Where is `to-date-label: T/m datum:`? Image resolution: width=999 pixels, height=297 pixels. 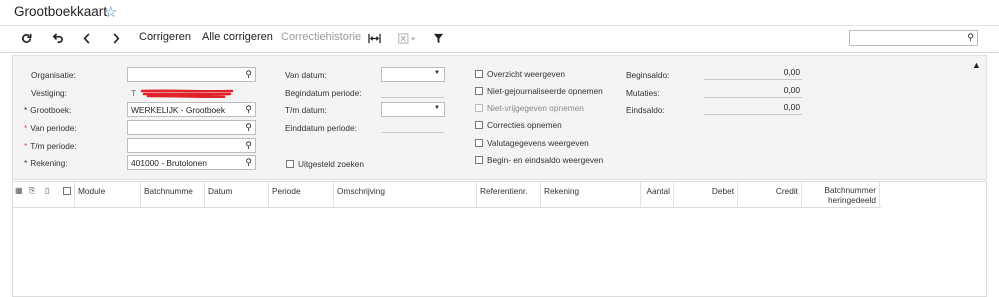 to-date-label: T/m datum: is located at coordinates (306, 110).